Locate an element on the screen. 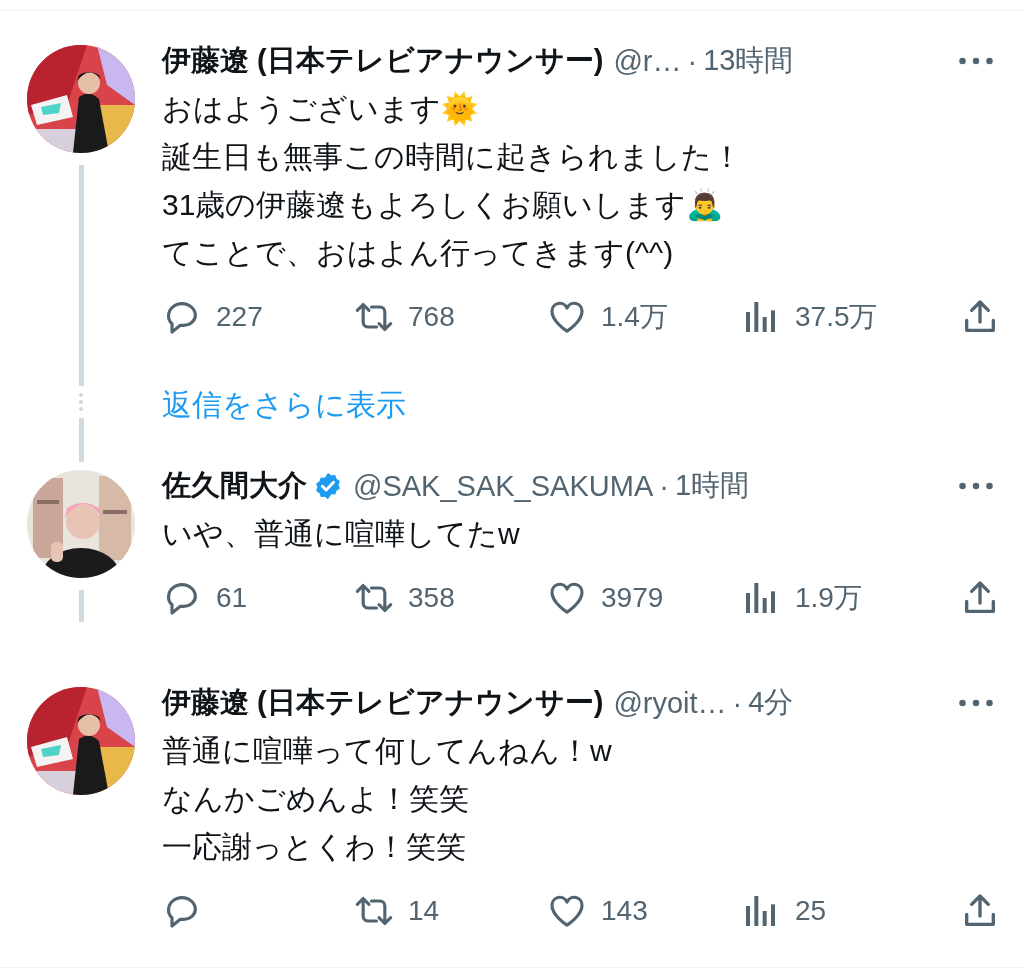 The width and height of the screenshot is (1024, 972). post-time: 13時間 is located at coordinates (748, 60).